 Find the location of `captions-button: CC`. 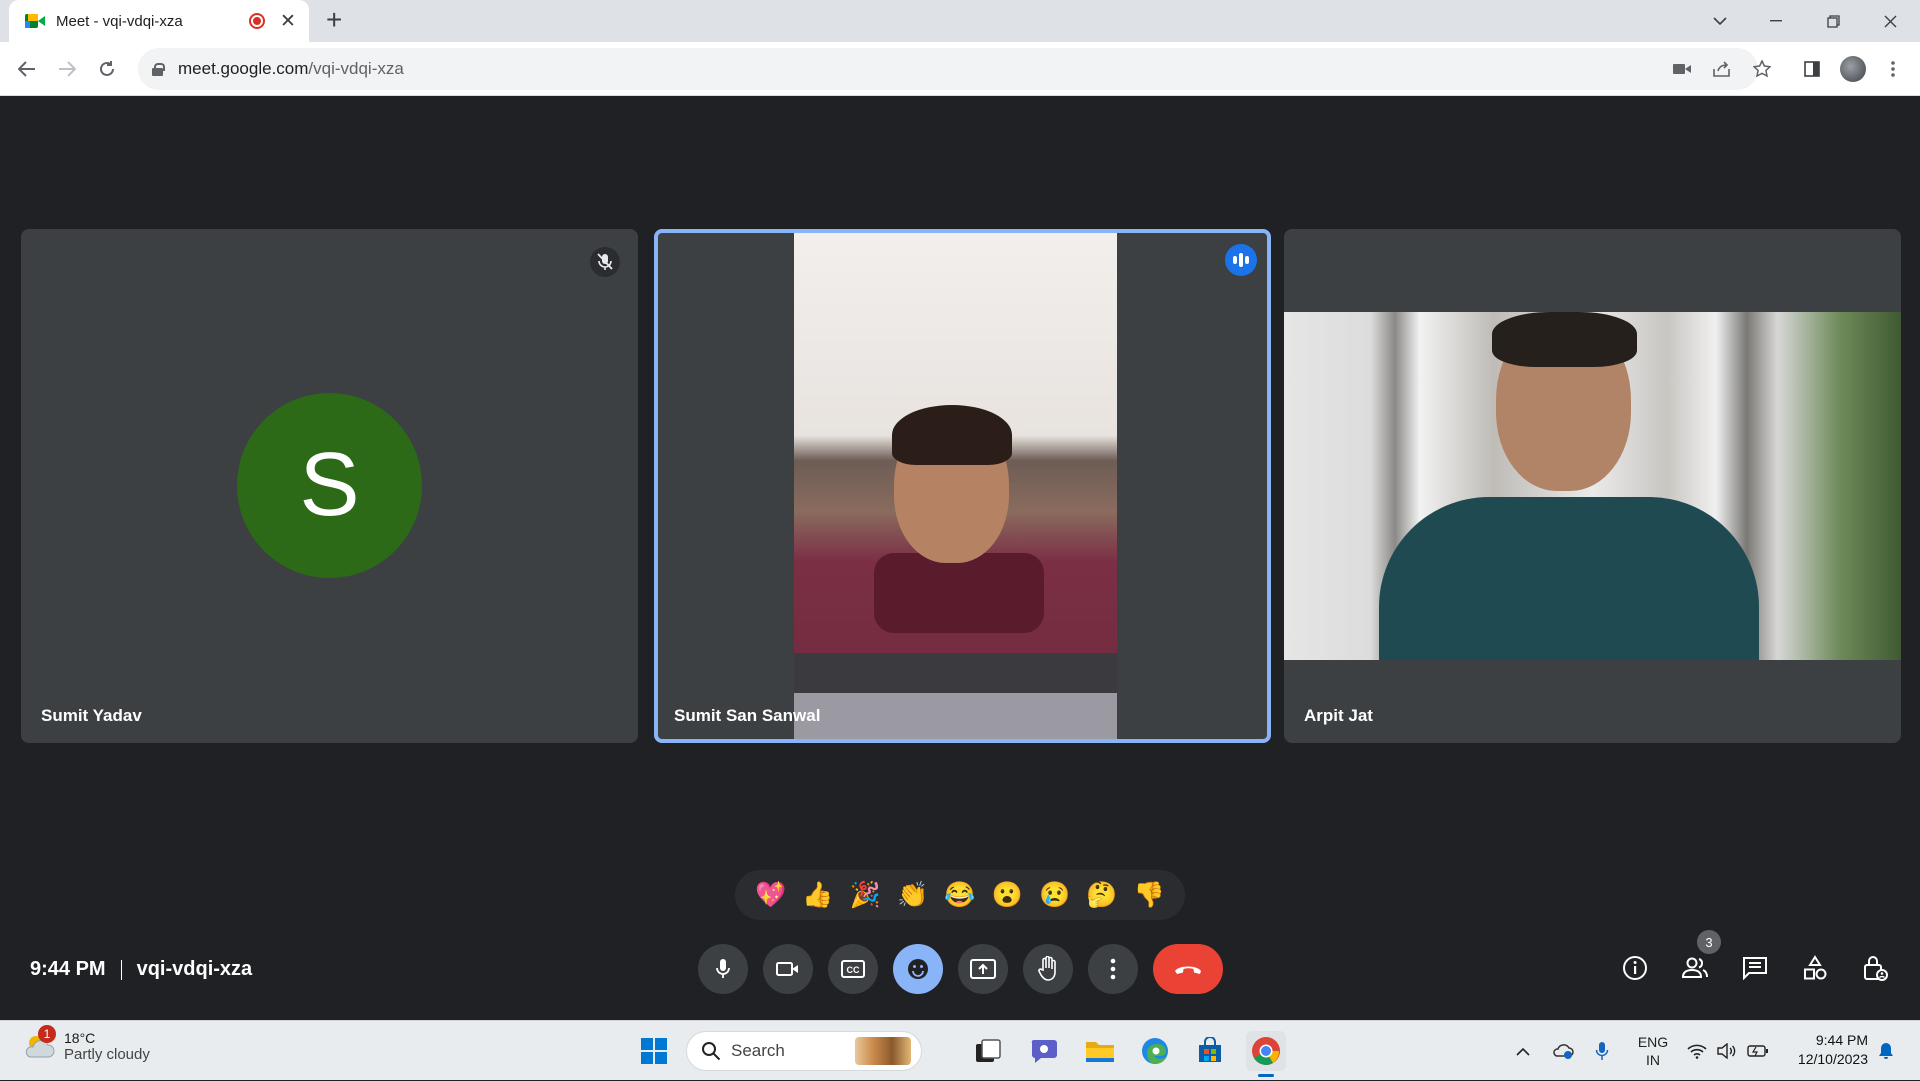

captions-button: CC is located at coordinates (853, 969).